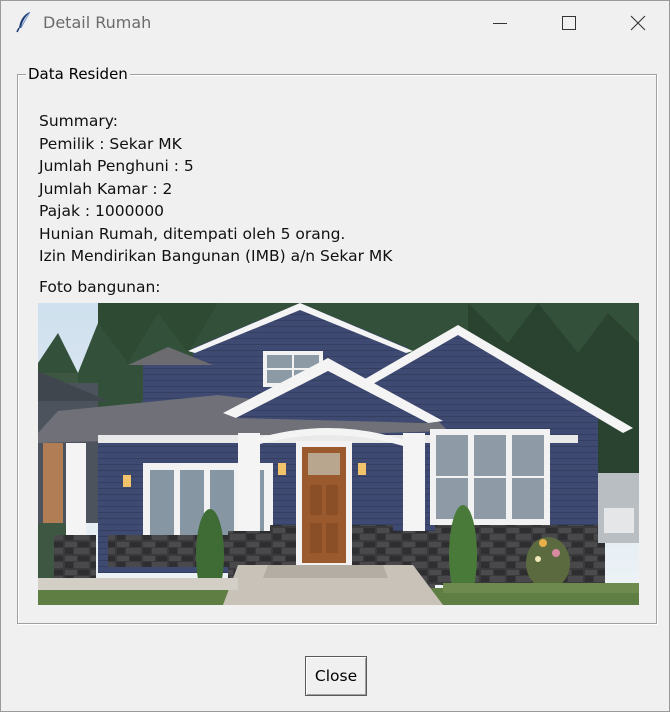 Image resolution: width=670 pixels, height=712 pixels. I want to click on feather-icon, so click(25, 22).